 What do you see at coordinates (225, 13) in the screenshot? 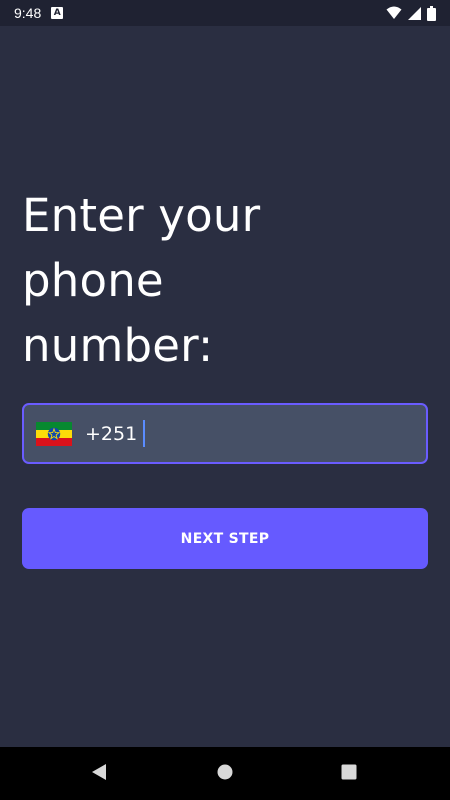
I see `status-bar: 9:48 A` at bounding box center [225, 13].